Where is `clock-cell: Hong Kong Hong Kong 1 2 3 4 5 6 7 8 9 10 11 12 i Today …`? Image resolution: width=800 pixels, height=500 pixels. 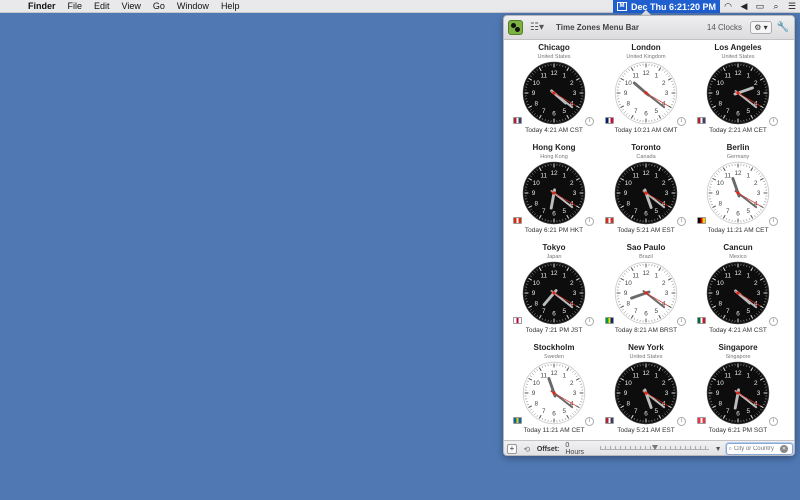 clock-cell: Hong Kong Hong Kong 1 2 3 4 5 6 7 8 9 10 11 12 i Today … is located at coordinates (554, 190).